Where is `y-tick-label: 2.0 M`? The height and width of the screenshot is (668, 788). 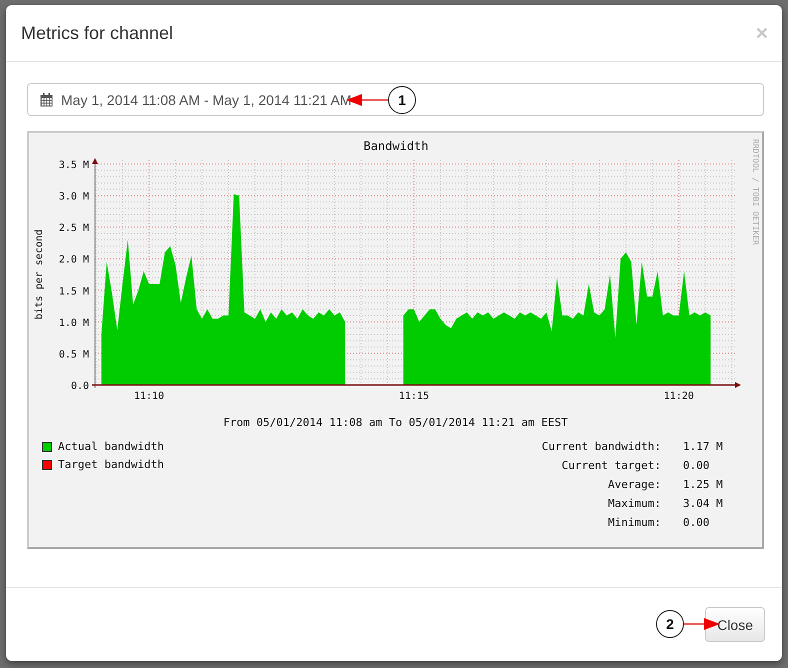 y-tick-label: 2.0 M is located at coordinates (73, 260).